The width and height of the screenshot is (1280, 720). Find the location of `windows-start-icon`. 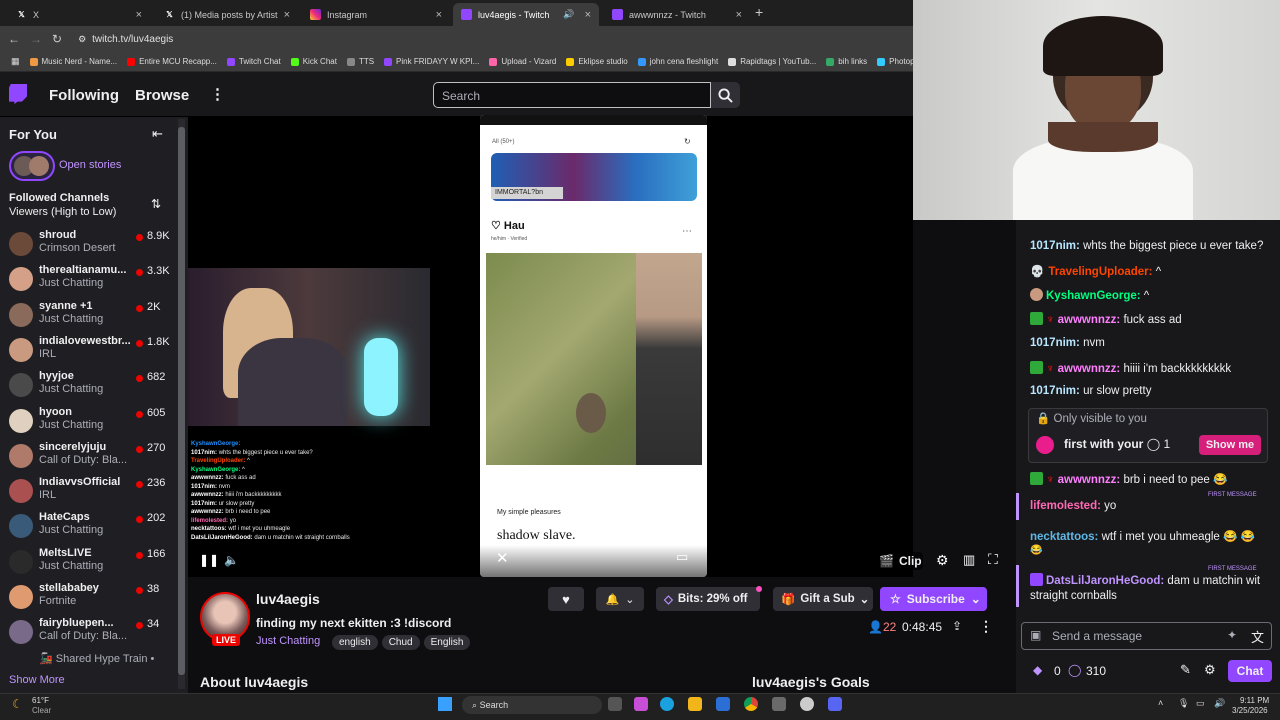

windows-start-icon is located at coordinates (445, 704).